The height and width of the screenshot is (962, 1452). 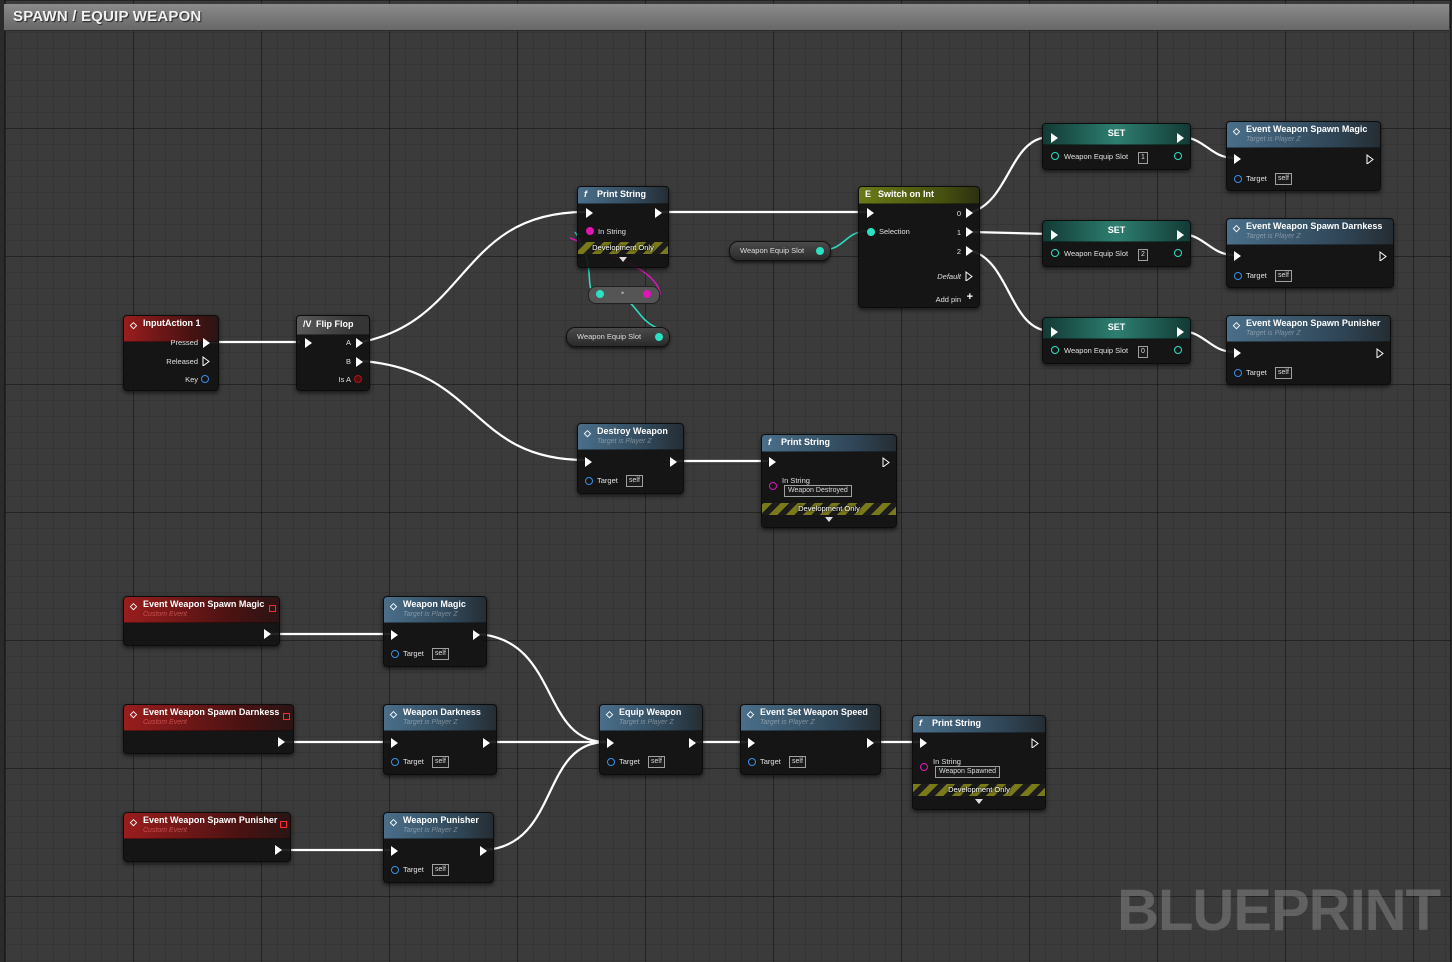 I want to click on set-node: SET Weapon Equip Slot 0, so click(x=1116, y=340).